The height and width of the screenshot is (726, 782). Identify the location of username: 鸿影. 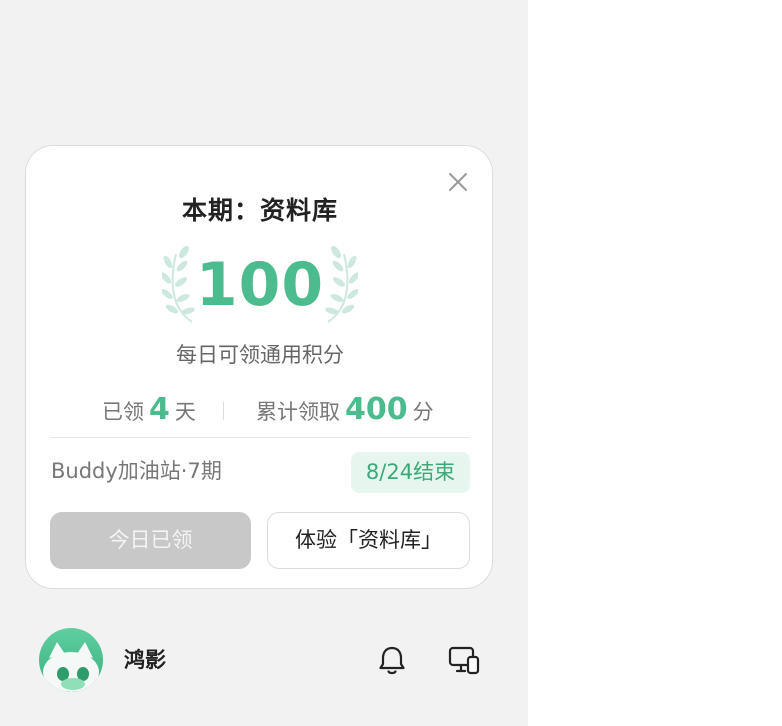
(145, 660).